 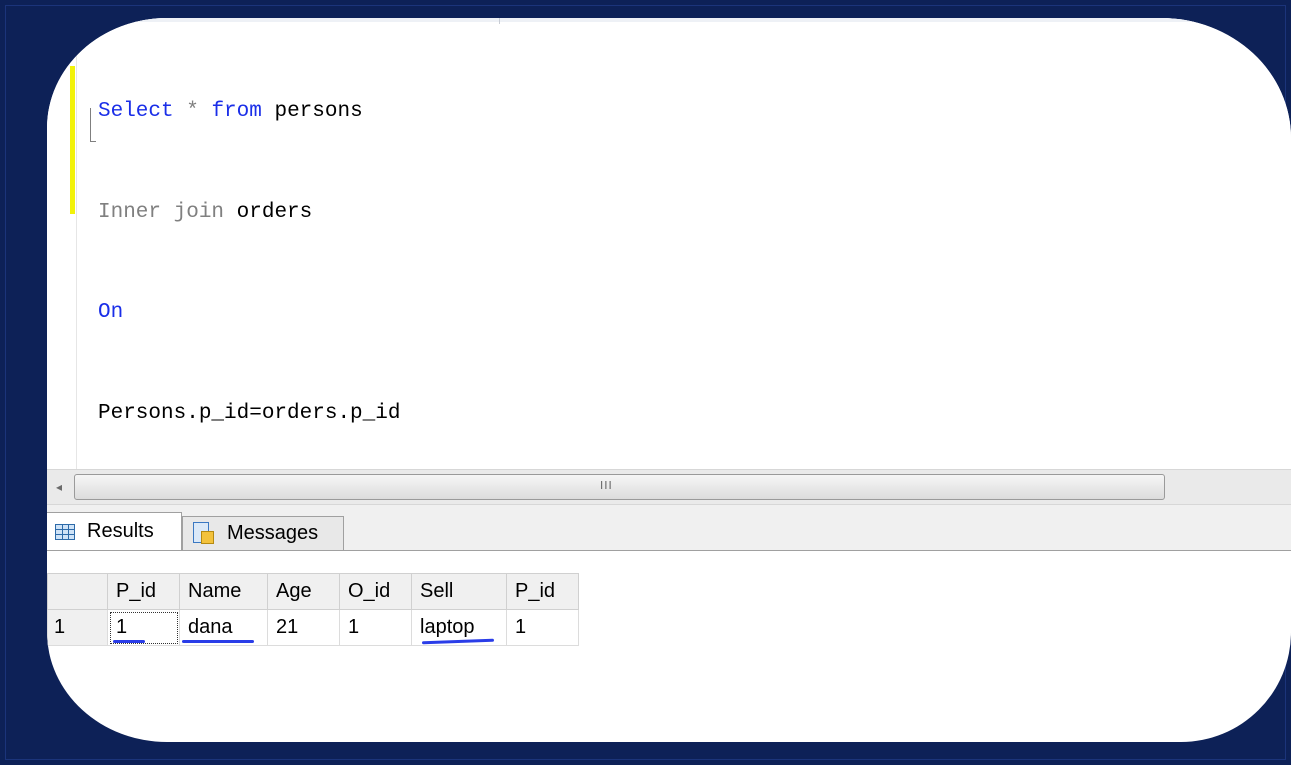 I want to click on outline-fold-end, so click(x=93, y=141).